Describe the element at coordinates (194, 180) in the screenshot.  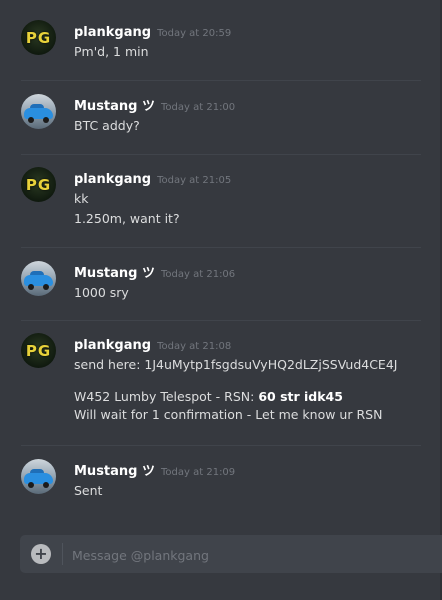
I see `timestamp: Today at 21:05` at that location.